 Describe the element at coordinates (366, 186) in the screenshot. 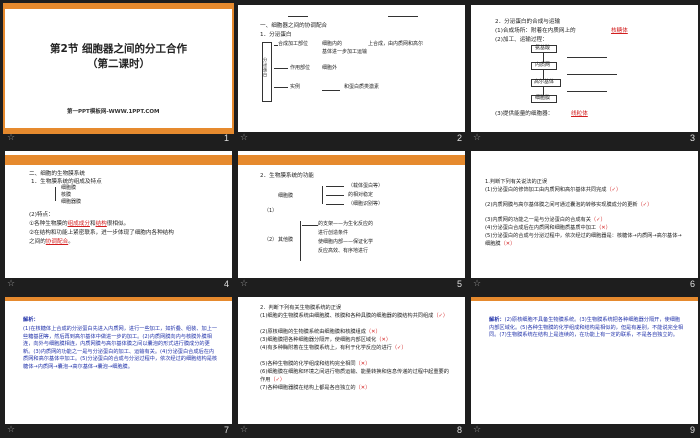

I see `slide-5-a: （载体蛋白等）` at that location.